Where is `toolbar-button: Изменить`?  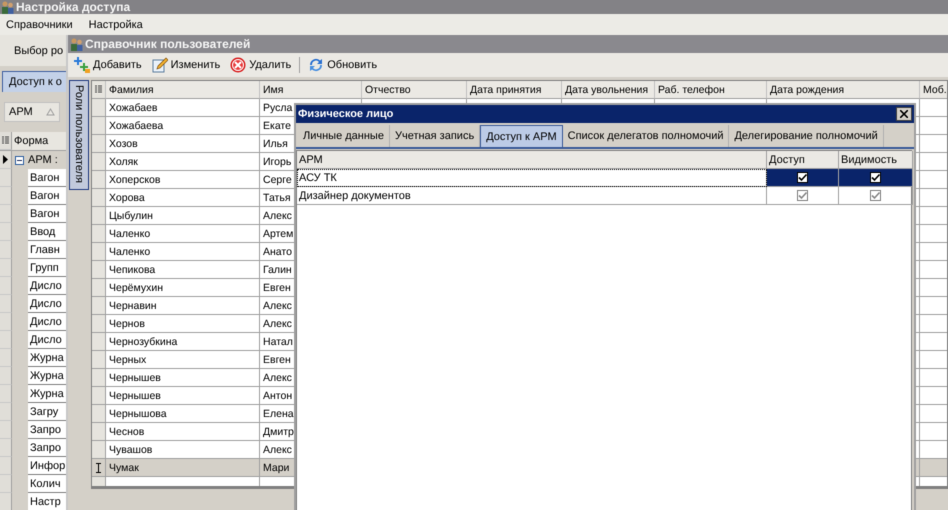
toolbar-button: Изменить is located at coordinates (186, 65).